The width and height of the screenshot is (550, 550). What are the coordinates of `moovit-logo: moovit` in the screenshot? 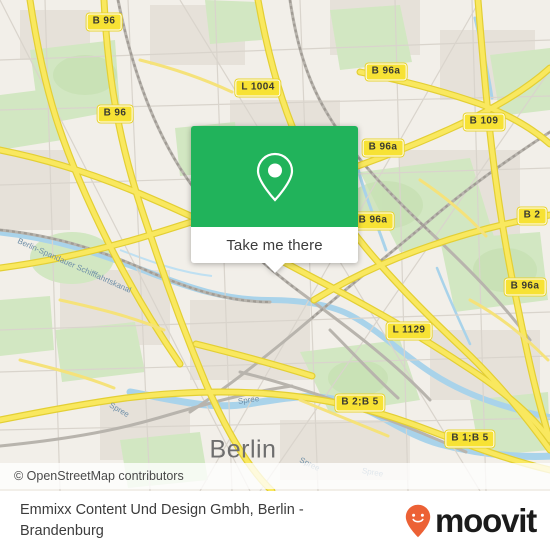 It's located at (471, 520).